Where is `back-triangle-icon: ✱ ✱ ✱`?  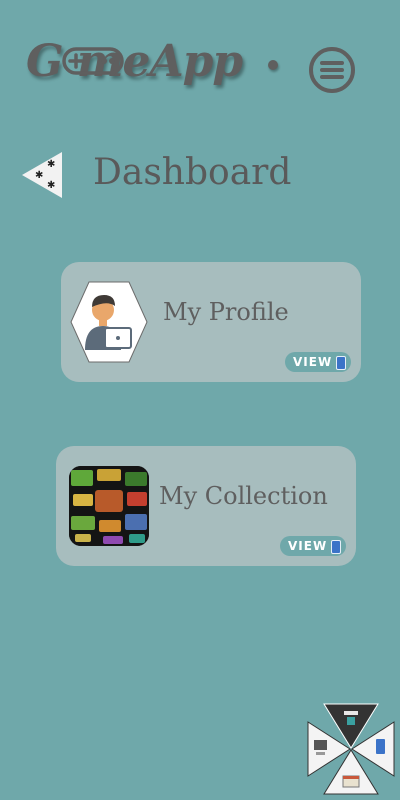
back-triangle-icon: ✱ ✱ ✱ is located at coordinates (42, 175).